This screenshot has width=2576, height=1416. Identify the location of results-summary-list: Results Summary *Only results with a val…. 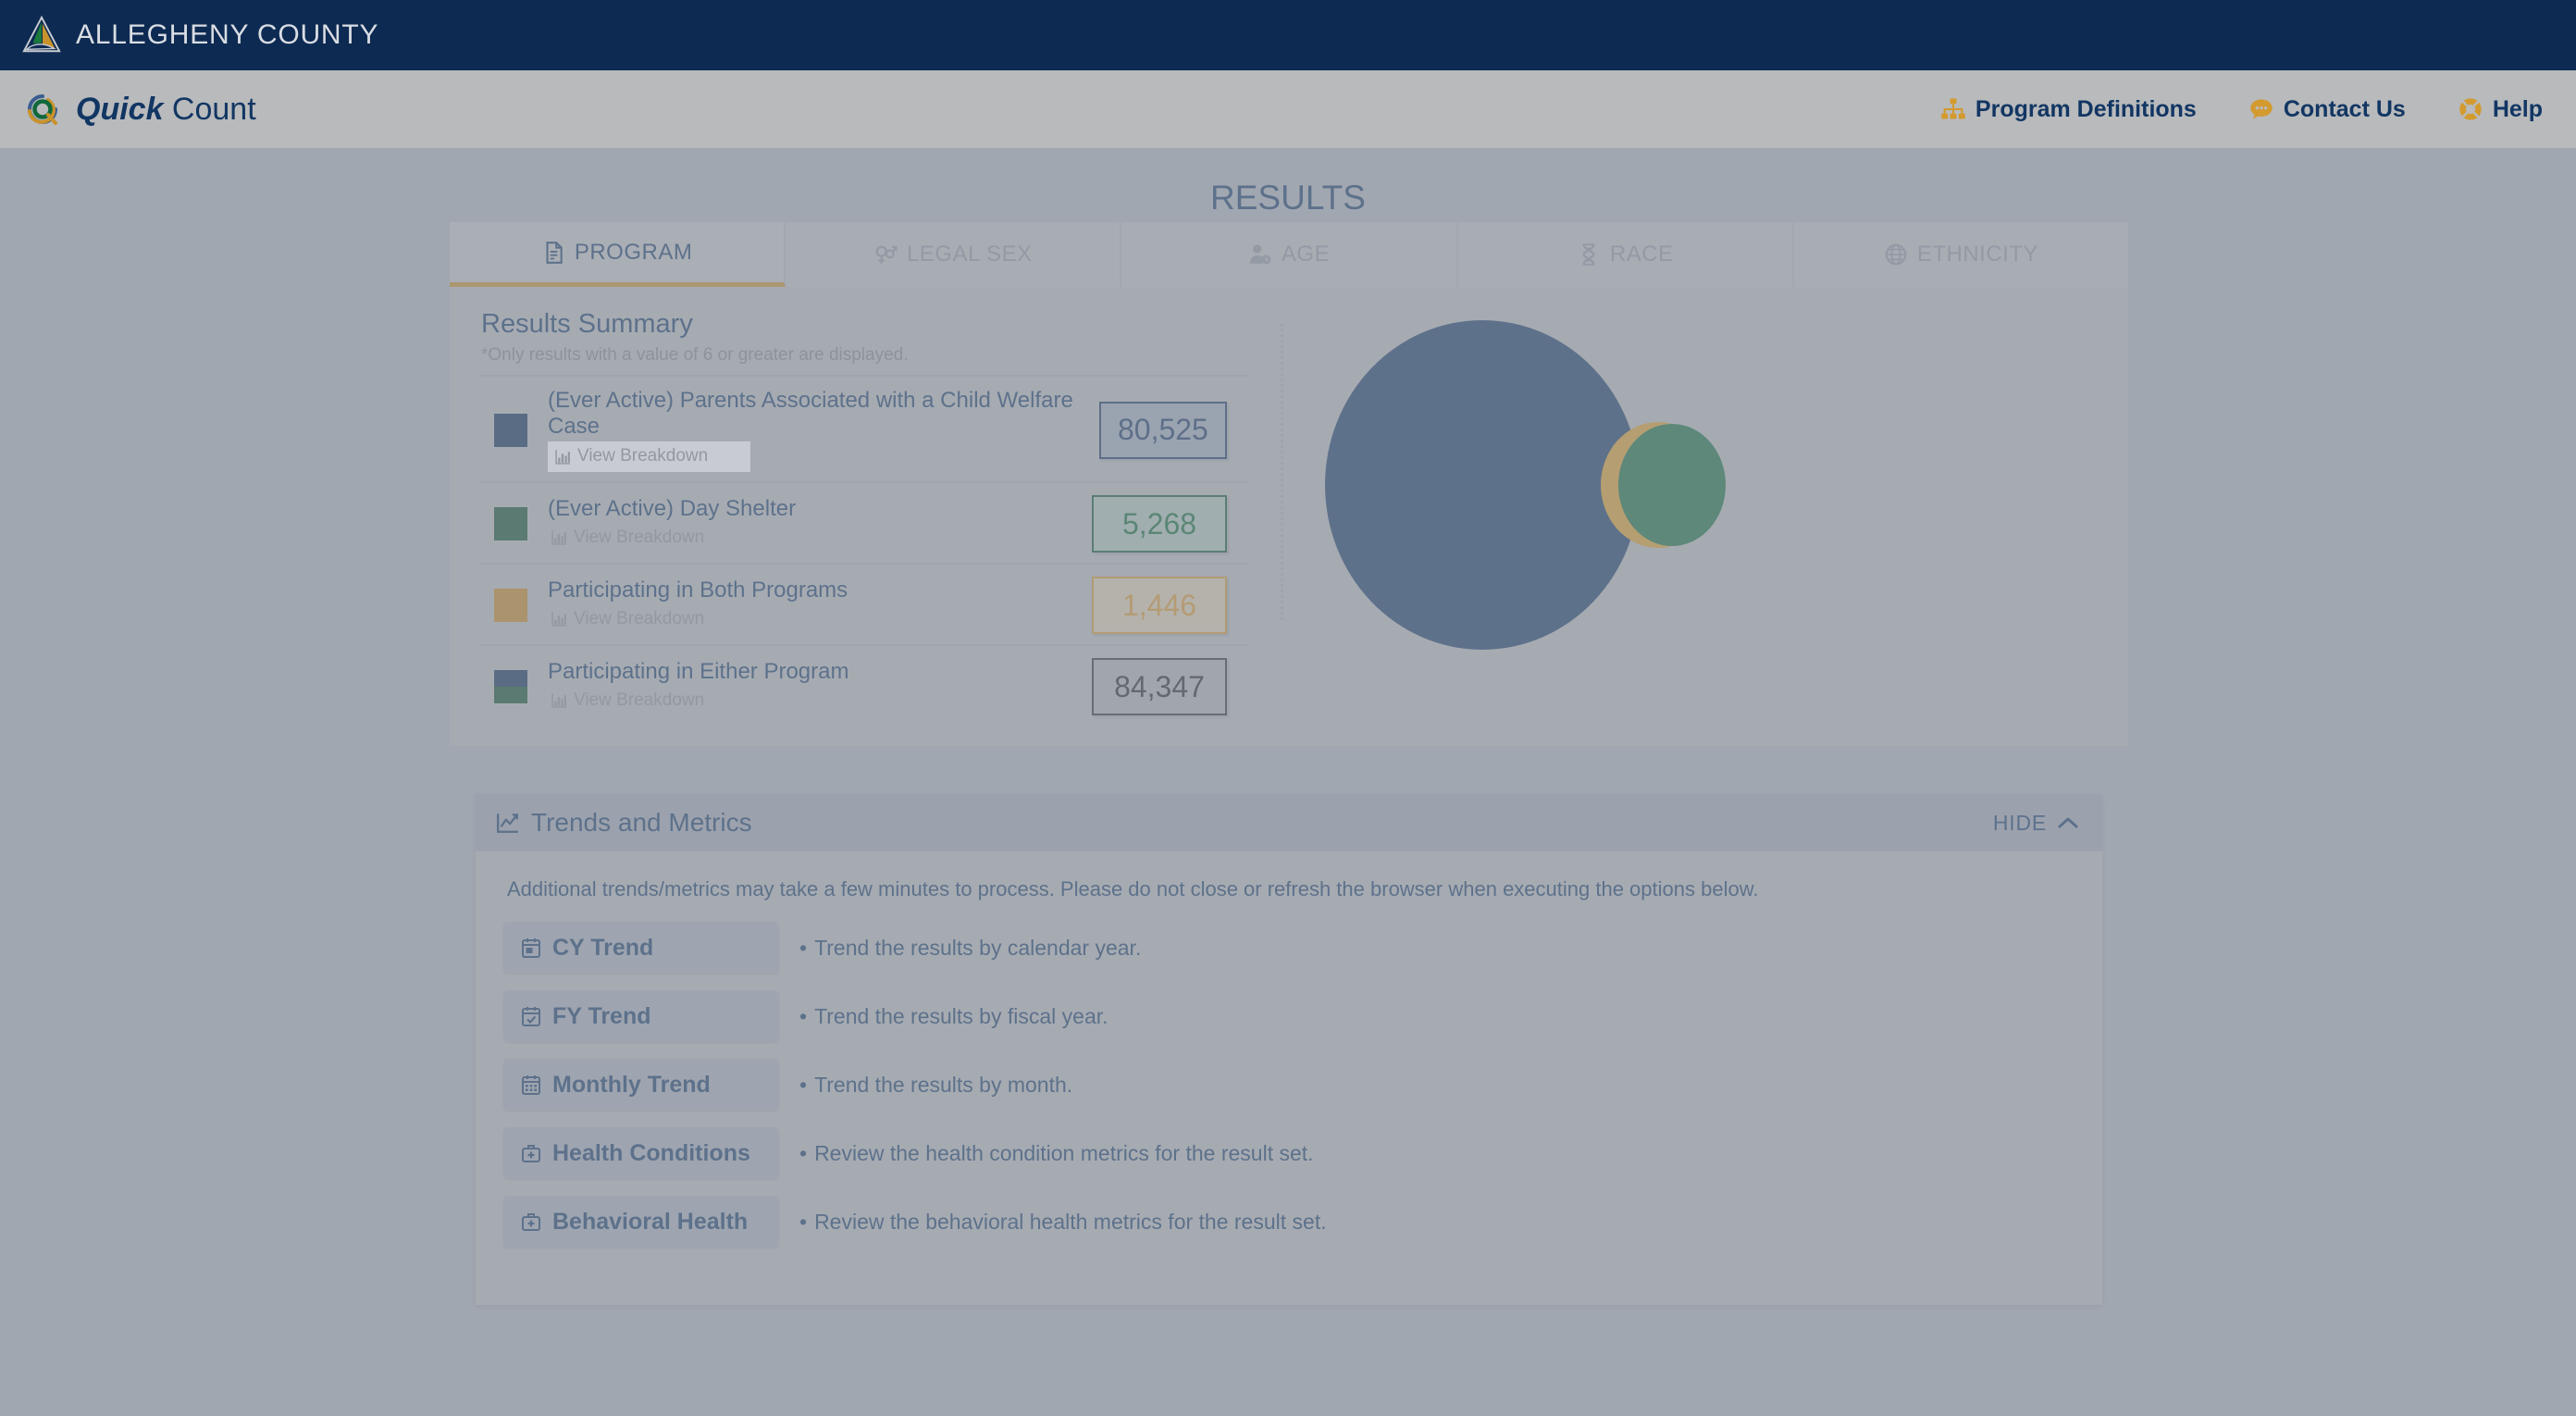
(866, 517).